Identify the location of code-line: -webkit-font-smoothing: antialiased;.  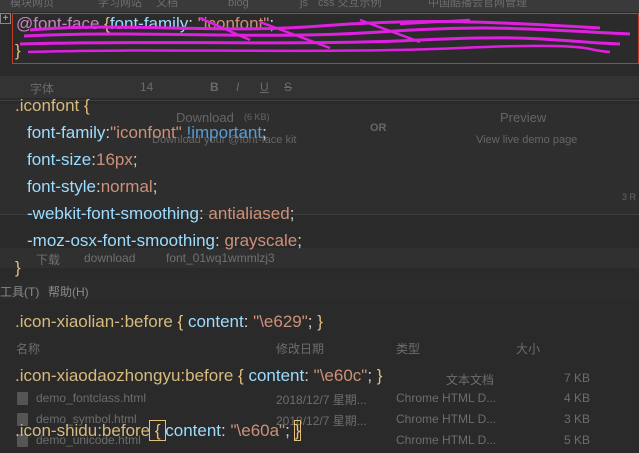
(160, 214).